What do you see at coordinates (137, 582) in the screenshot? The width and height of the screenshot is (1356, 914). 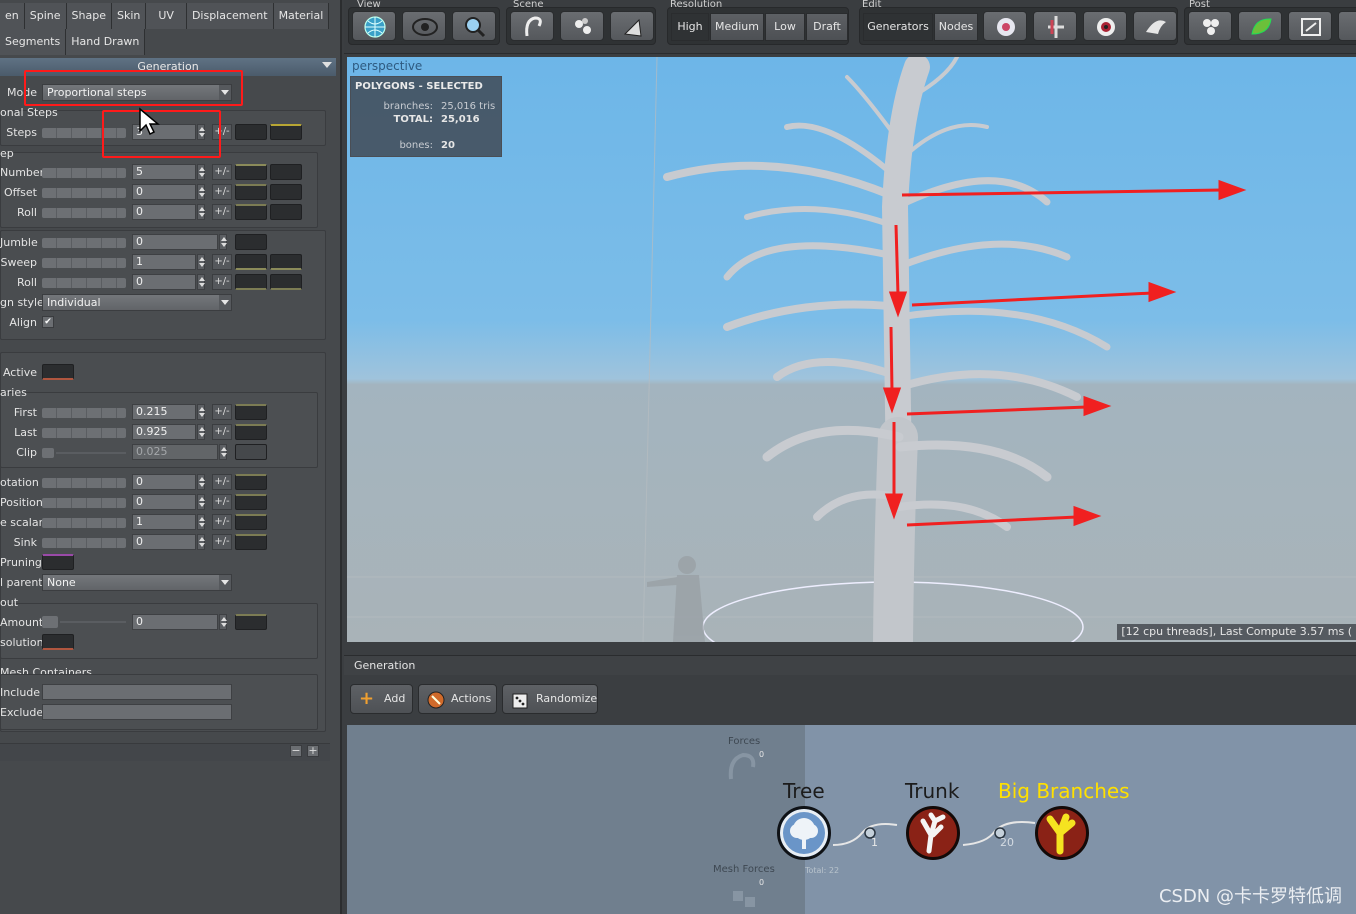 I see `parent-dropdown: None` at bounding box center [137, 582].